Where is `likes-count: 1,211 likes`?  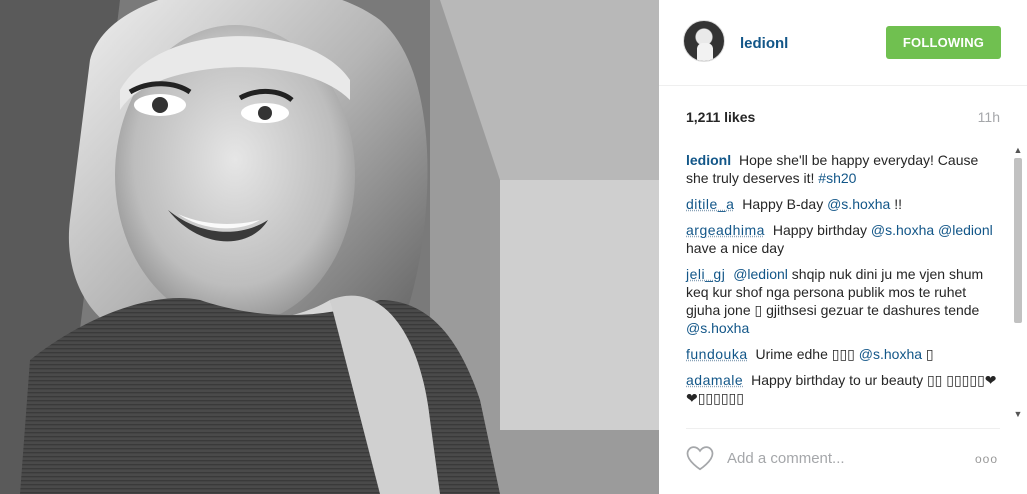 likes-count: 1,211 likes is located at coordinates (720, 117).